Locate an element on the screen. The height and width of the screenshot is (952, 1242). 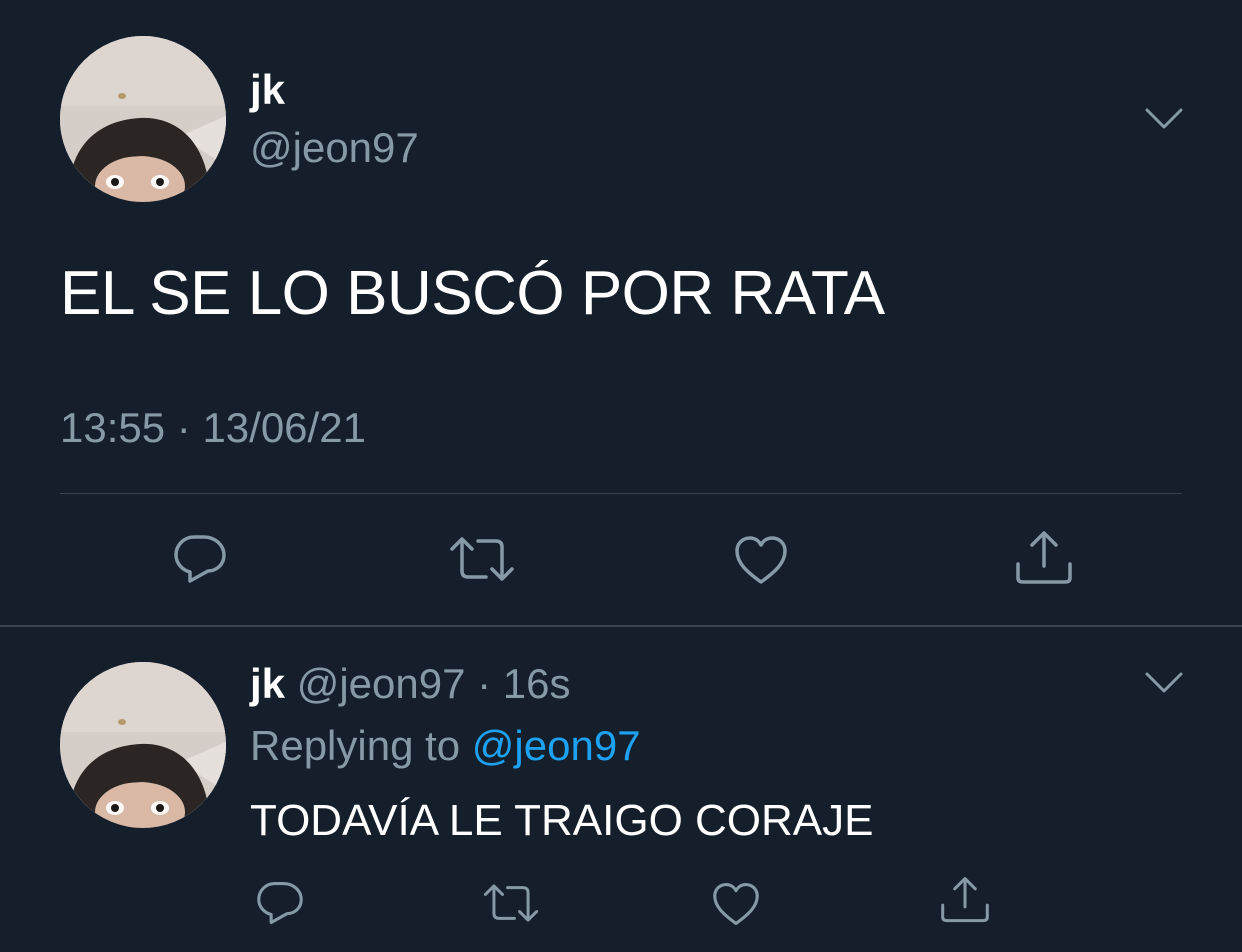
tweet-text: EL SE LO BUSCÓ POR RATA is located at coordinates (472, 293).